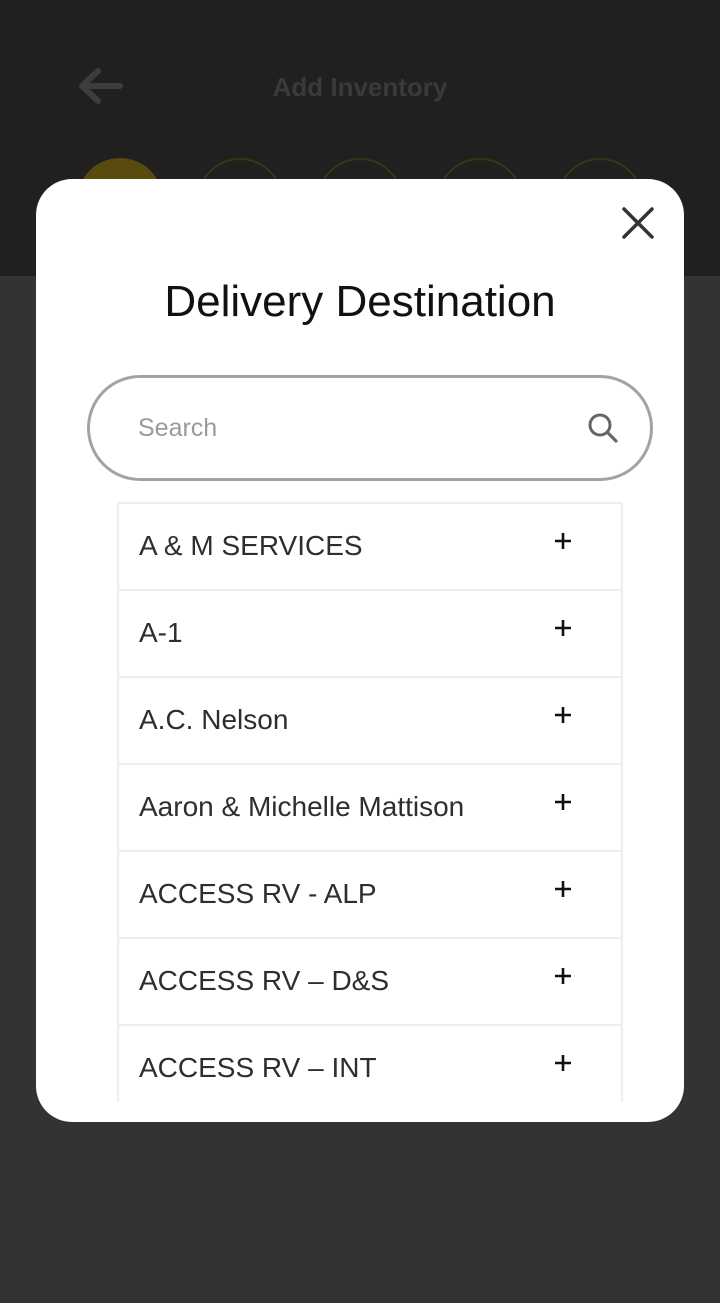 This screenshot has height=1303, width=720. What do you see at coordinates (603, 428) in the screenshot?
I see `search-icon` at bounding box center [603, 428].